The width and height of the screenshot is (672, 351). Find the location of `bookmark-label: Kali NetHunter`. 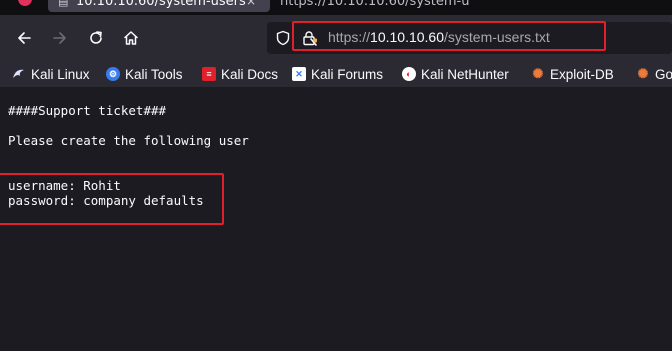

bookmark-label: Kali NetHunter is located at coordinates (465, 74).